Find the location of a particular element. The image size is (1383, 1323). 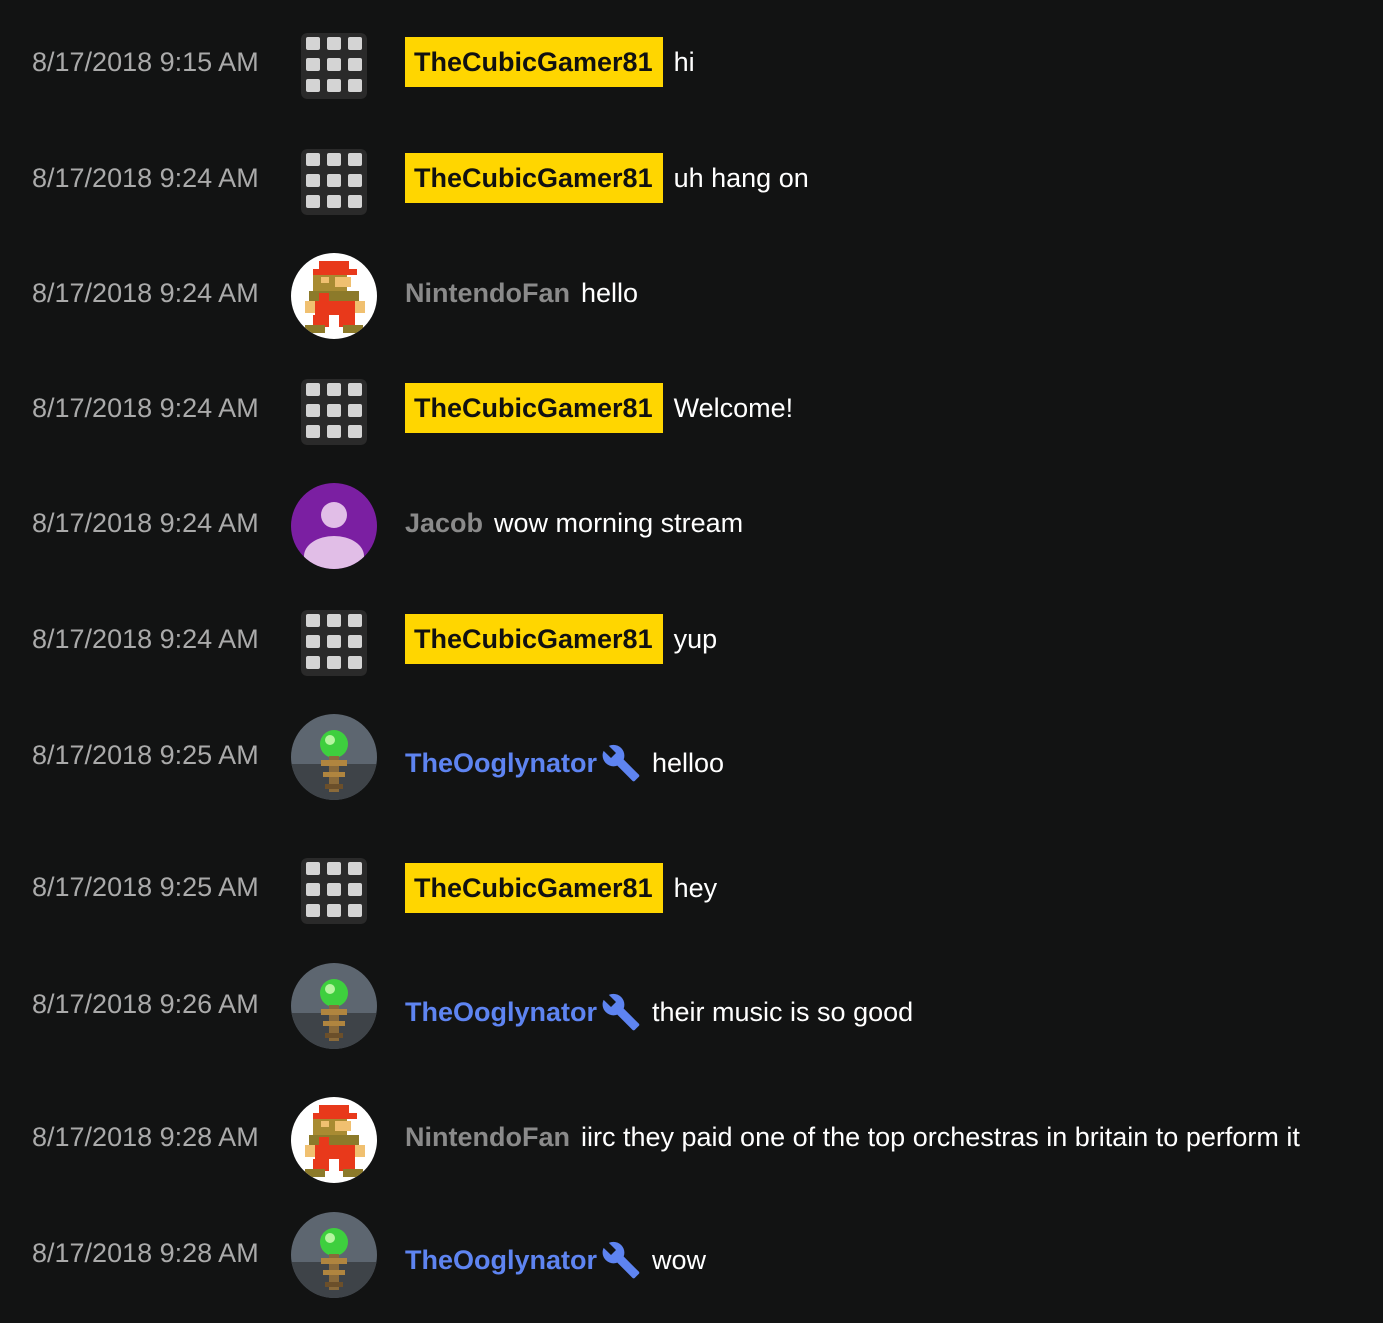

message-text: wow morning stream is located at coordinates (619, 523).